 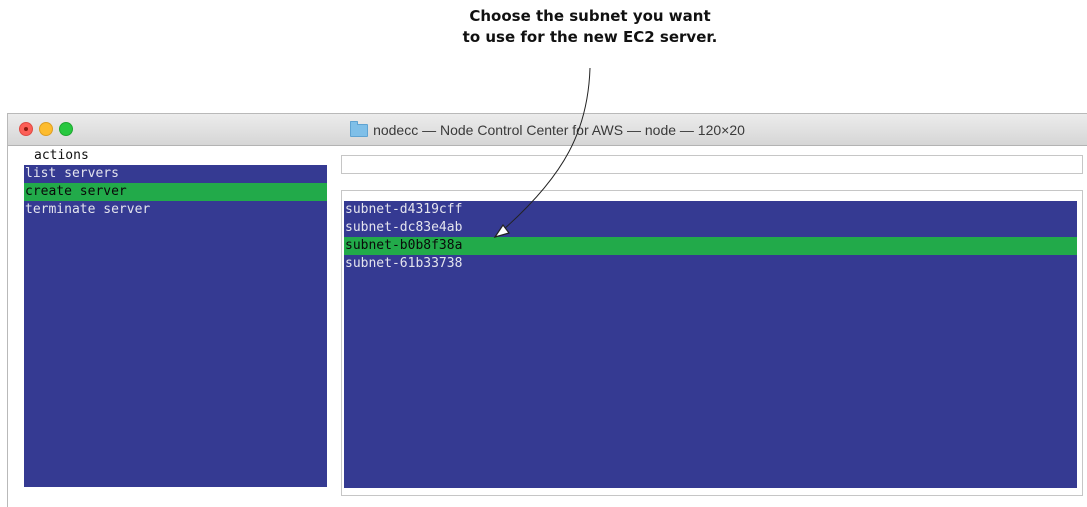 What do you see at coordinates (712, 164) in the screenshot?
I see `command-input` at bounding box center [712, 164].